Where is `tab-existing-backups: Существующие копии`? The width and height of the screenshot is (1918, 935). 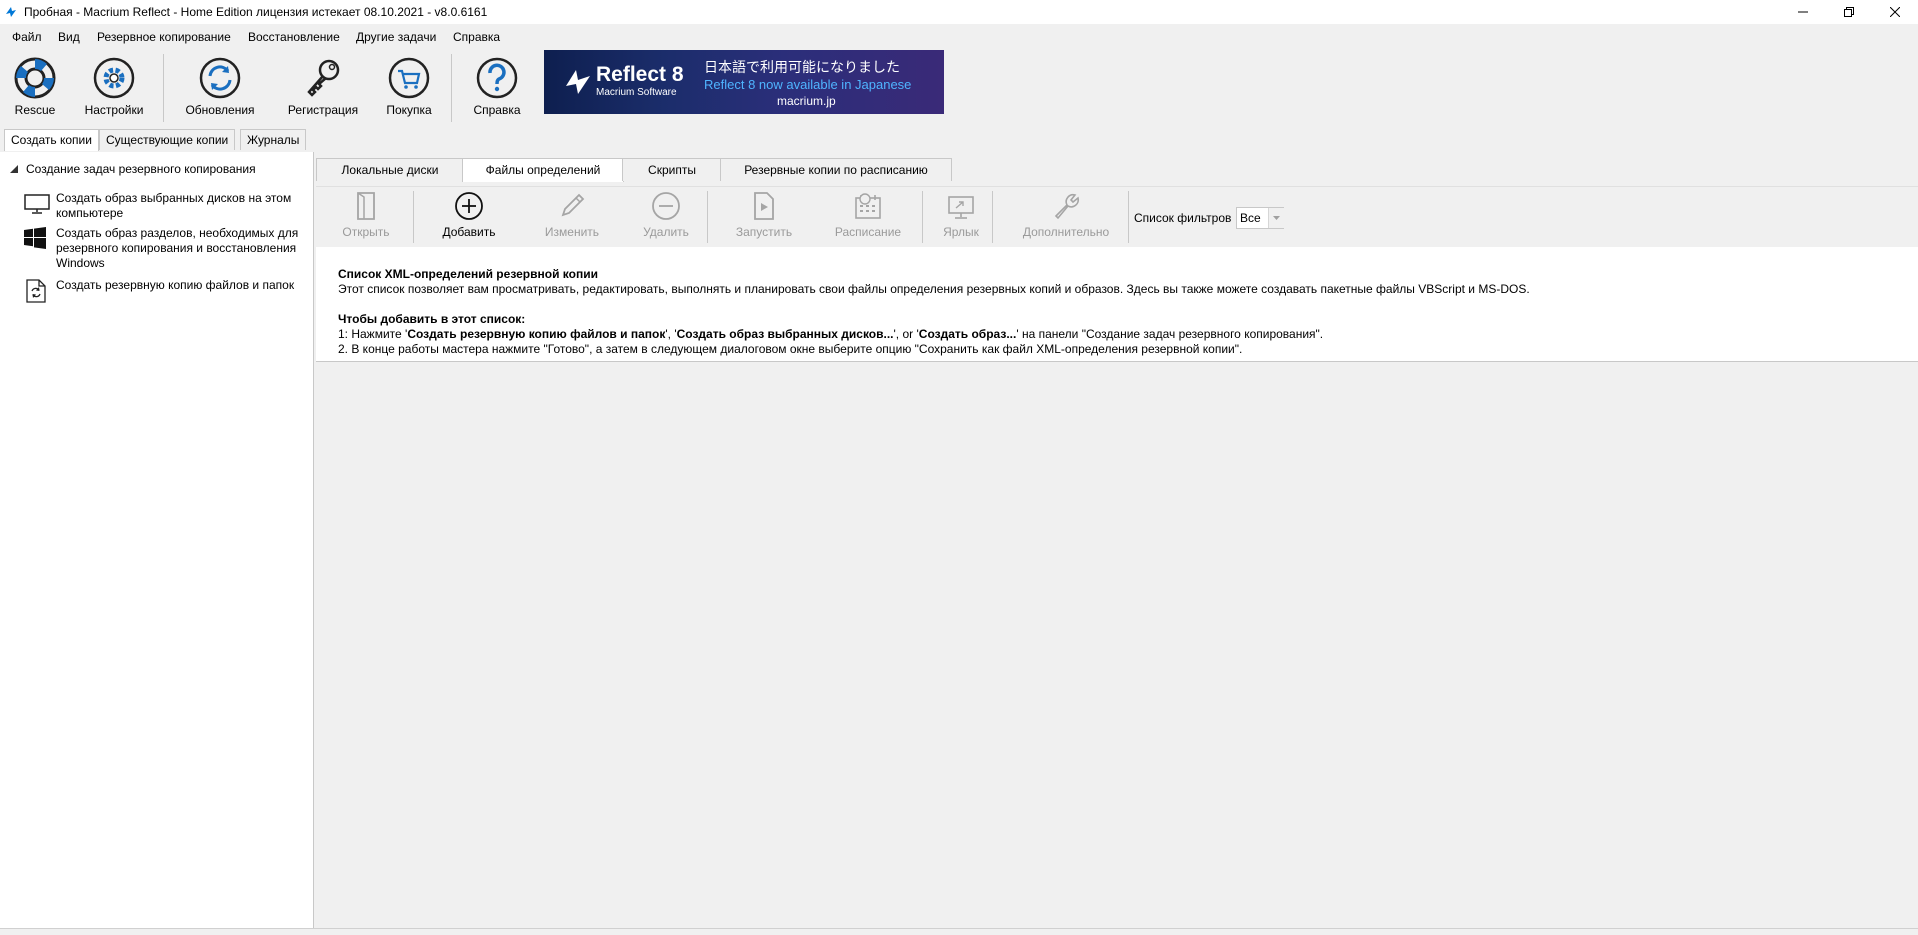
tab-existing-backups: Существующие копии is located at coordinates (167, 139).